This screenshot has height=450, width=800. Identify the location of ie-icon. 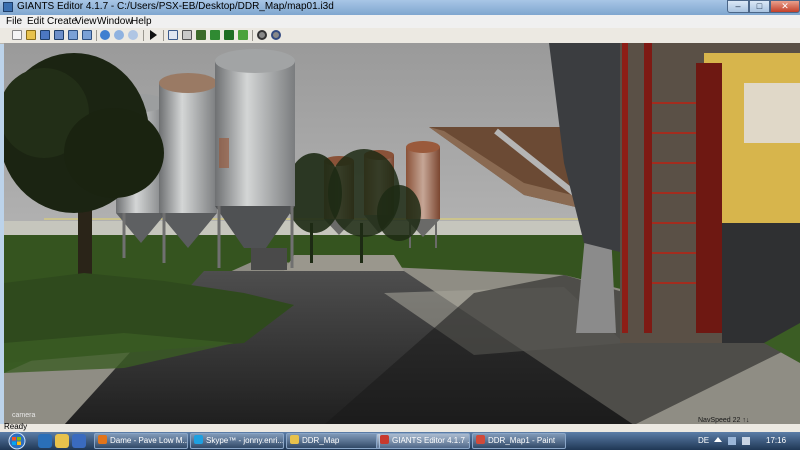
(45, 441).